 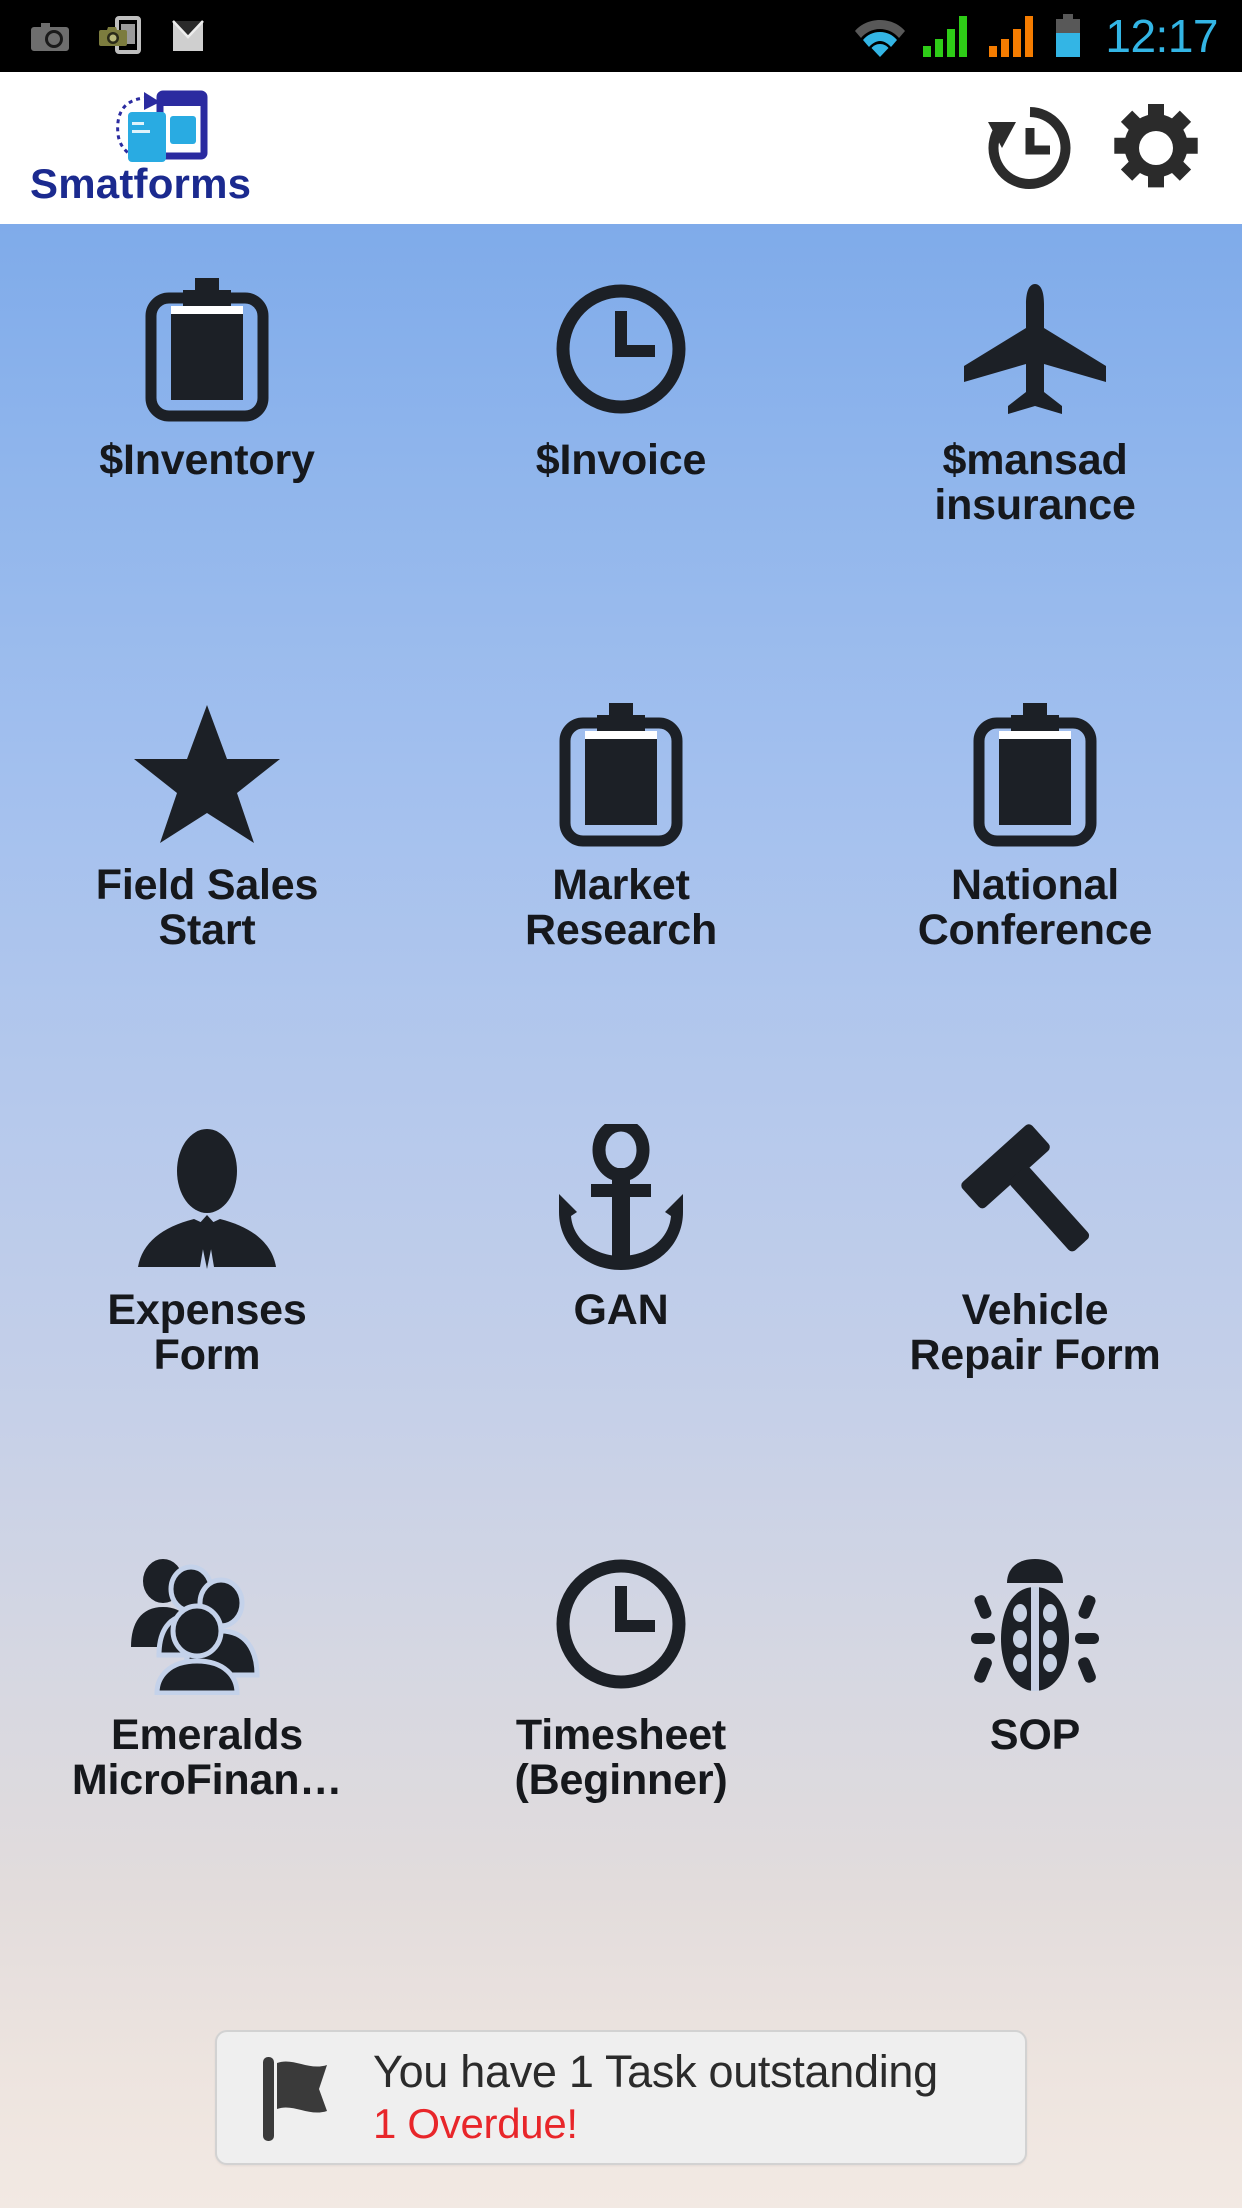 I want to click on task-message: You have 1 Task outstanding, so click(x=655, y=2072).